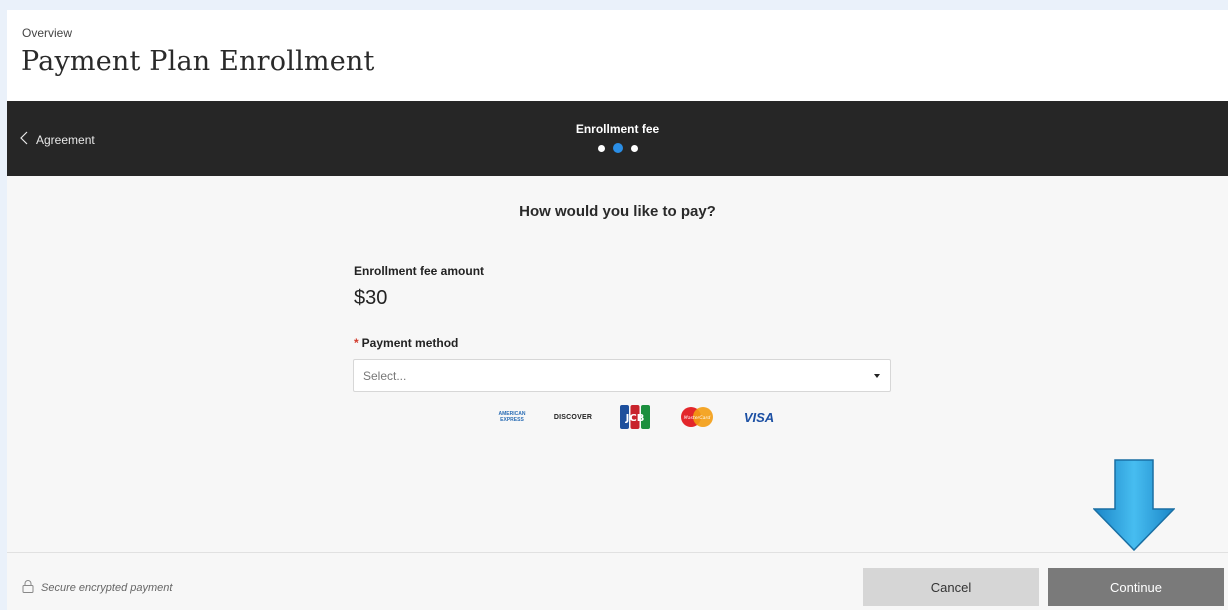 This screenshot has height=610, width=1228. I want to click on card-logos: AMERICANEXPRESS DISCOVER JCB MasterCard, so click(636, 417).